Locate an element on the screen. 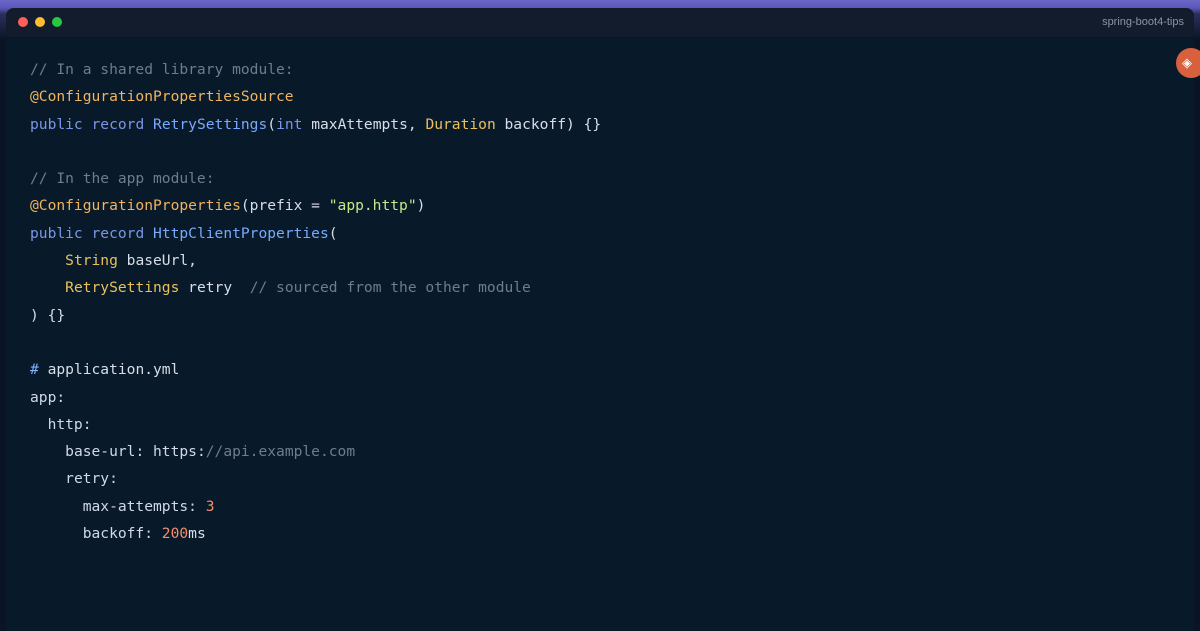 Image resolution: width=1200 pixels, height=631 pixels. yaml-key: backoff: is located at coordinates (122, 534).